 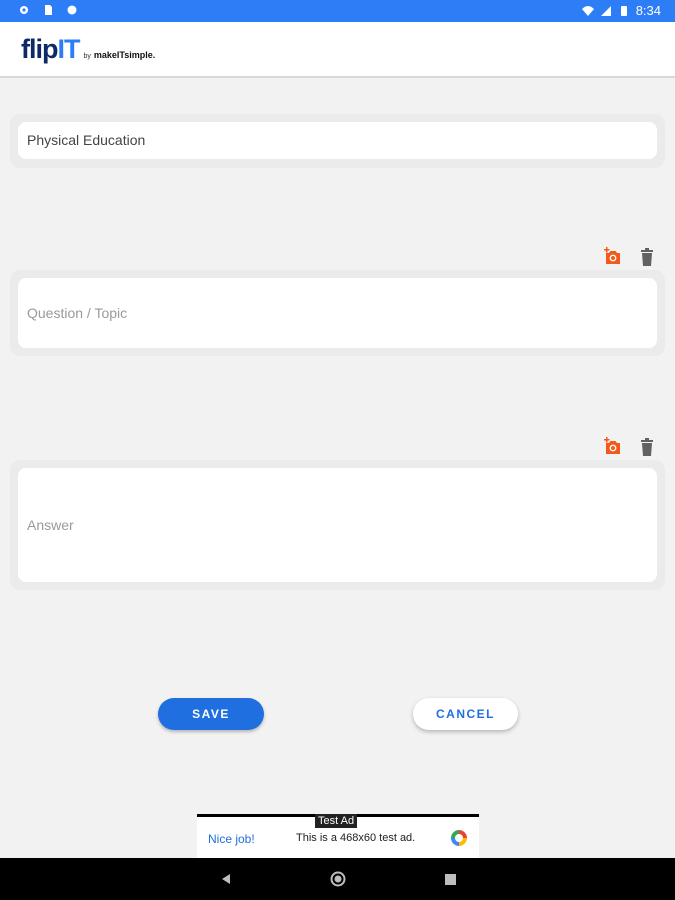 I want to click on app-header: flipIT by makeITsimple., so click(x=337, y=50).